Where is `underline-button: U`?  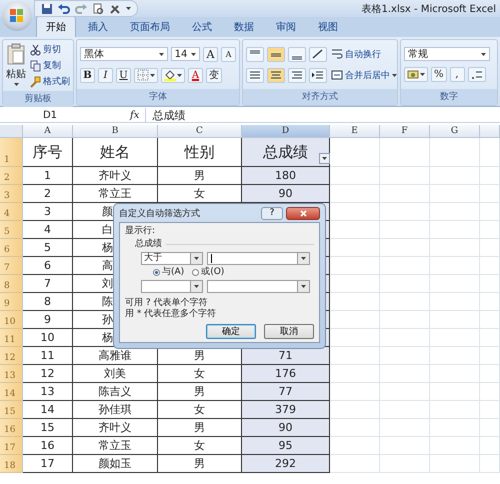 underline-button: U is located at coordinates (123, 75).